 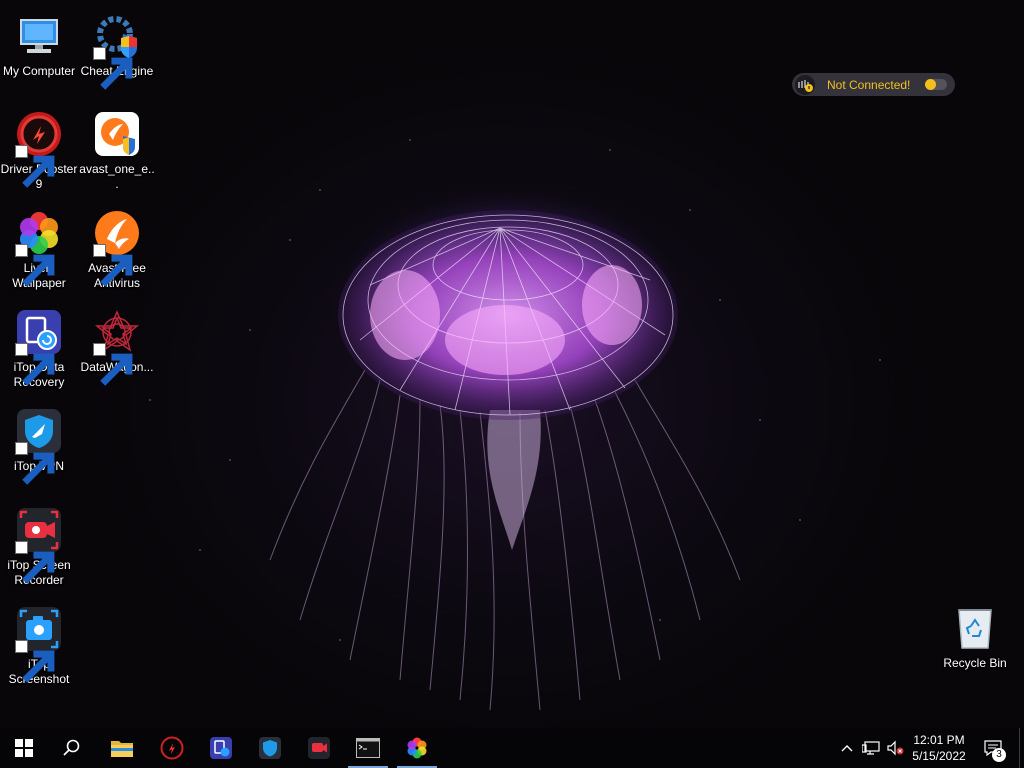 What do you see at coordinates (512, 748) in the screenshot?
I see `taskbar: 12:01 PM 5/15/2022` at bounding box center [512, 748].